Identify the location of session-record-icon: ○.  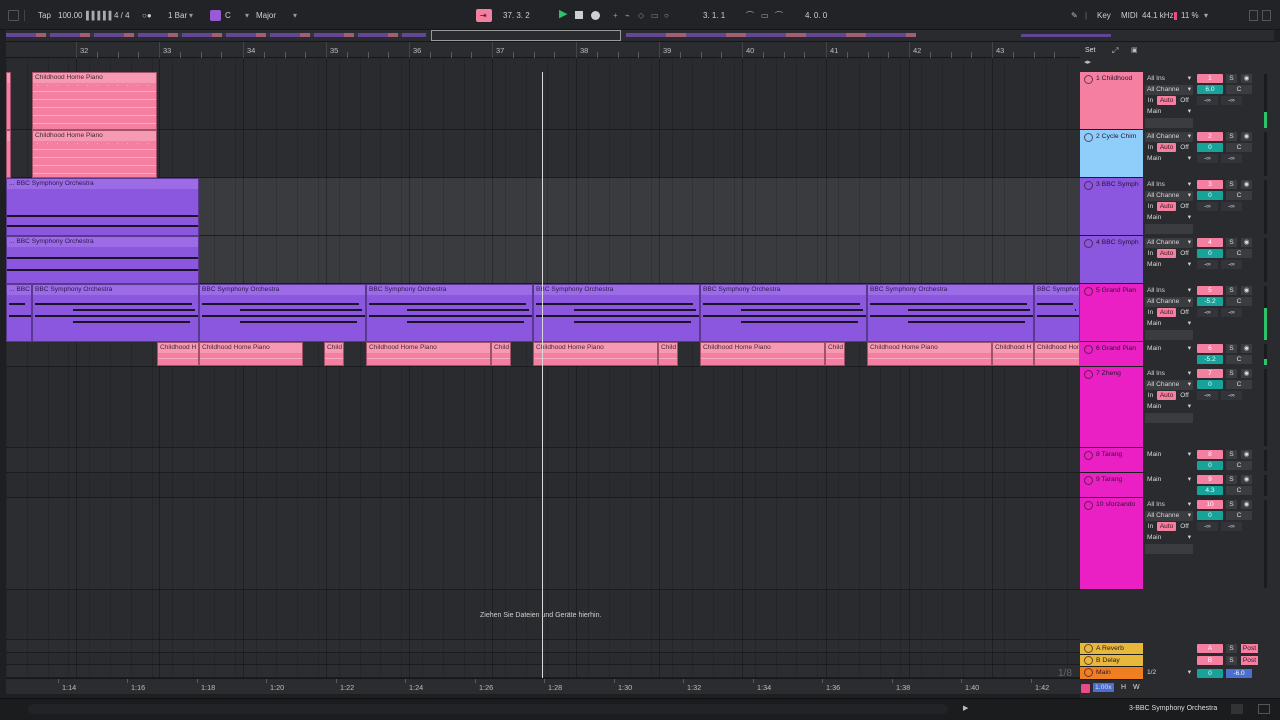
(666, 16).